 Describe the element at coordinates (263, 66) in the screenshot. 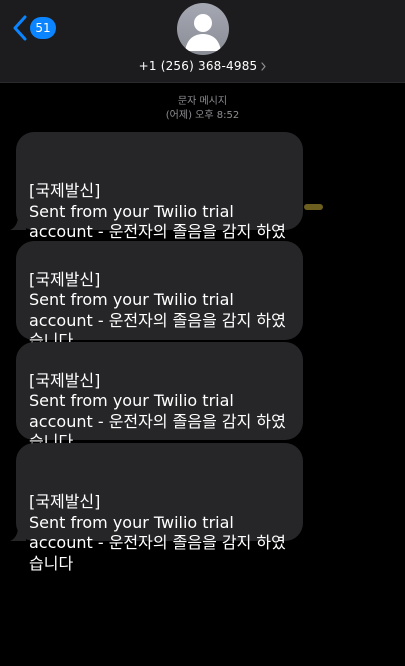

I see `chevron-right-icon` at that location.